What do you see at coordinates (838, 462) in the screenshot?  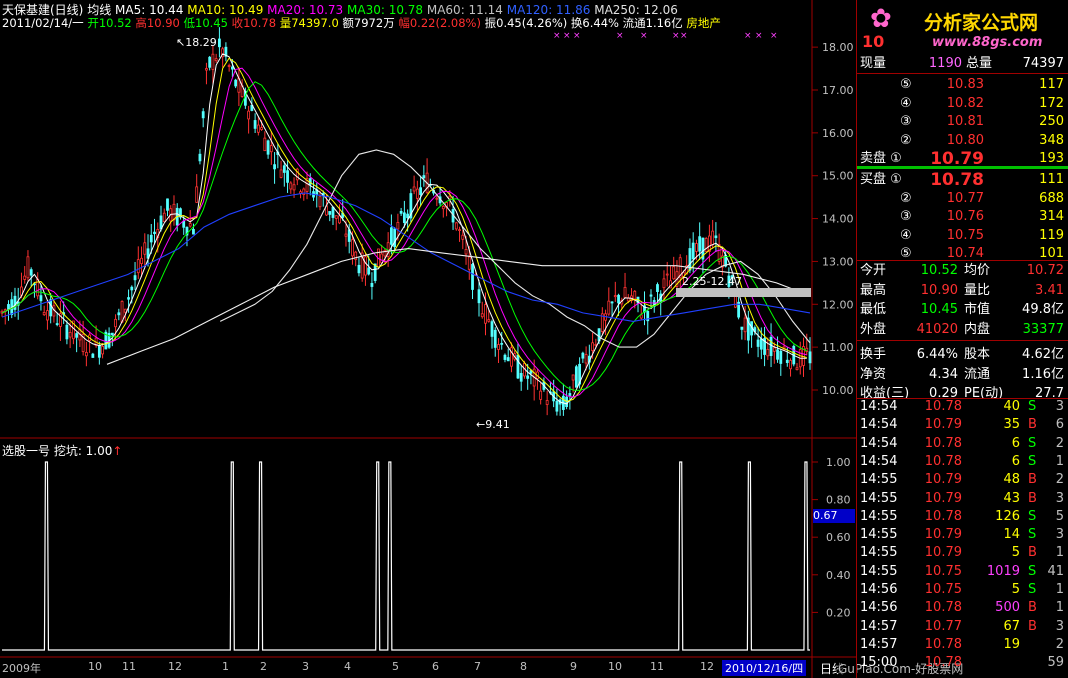 I see `indicator-tick-label: 1.00` at bounding box center [838, 462].